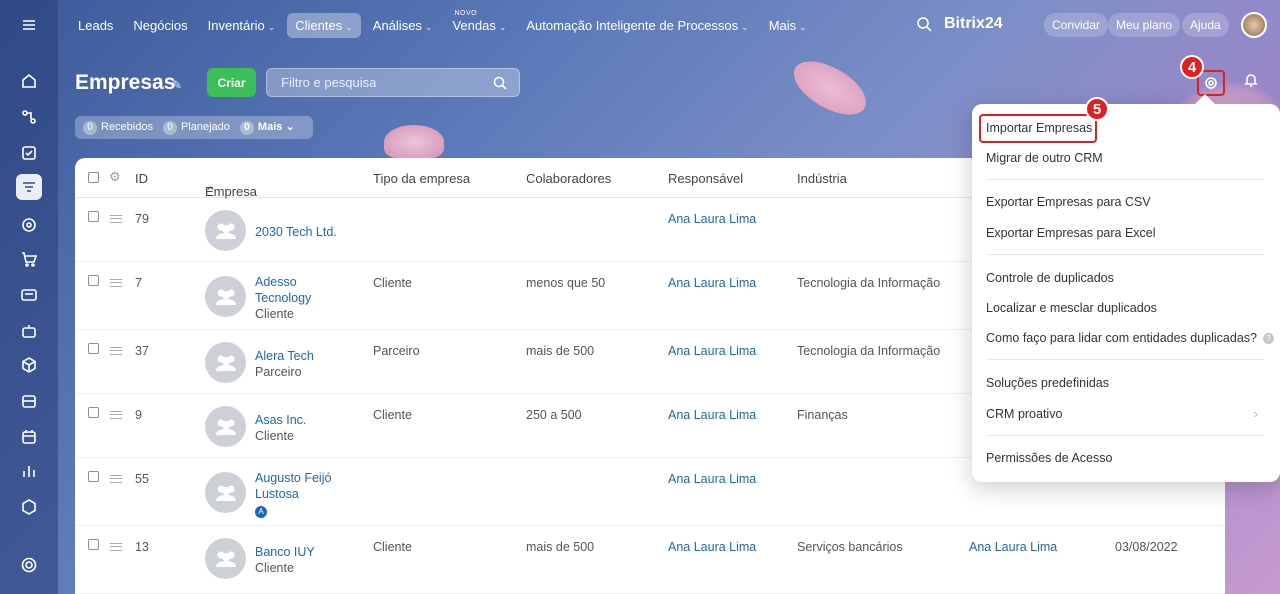 The image size is (1280, 594). What do you see at coordinates (1205, 25) in the screenshot?
I see `help-button: Ajuda` at bounding box center [1205, 25].